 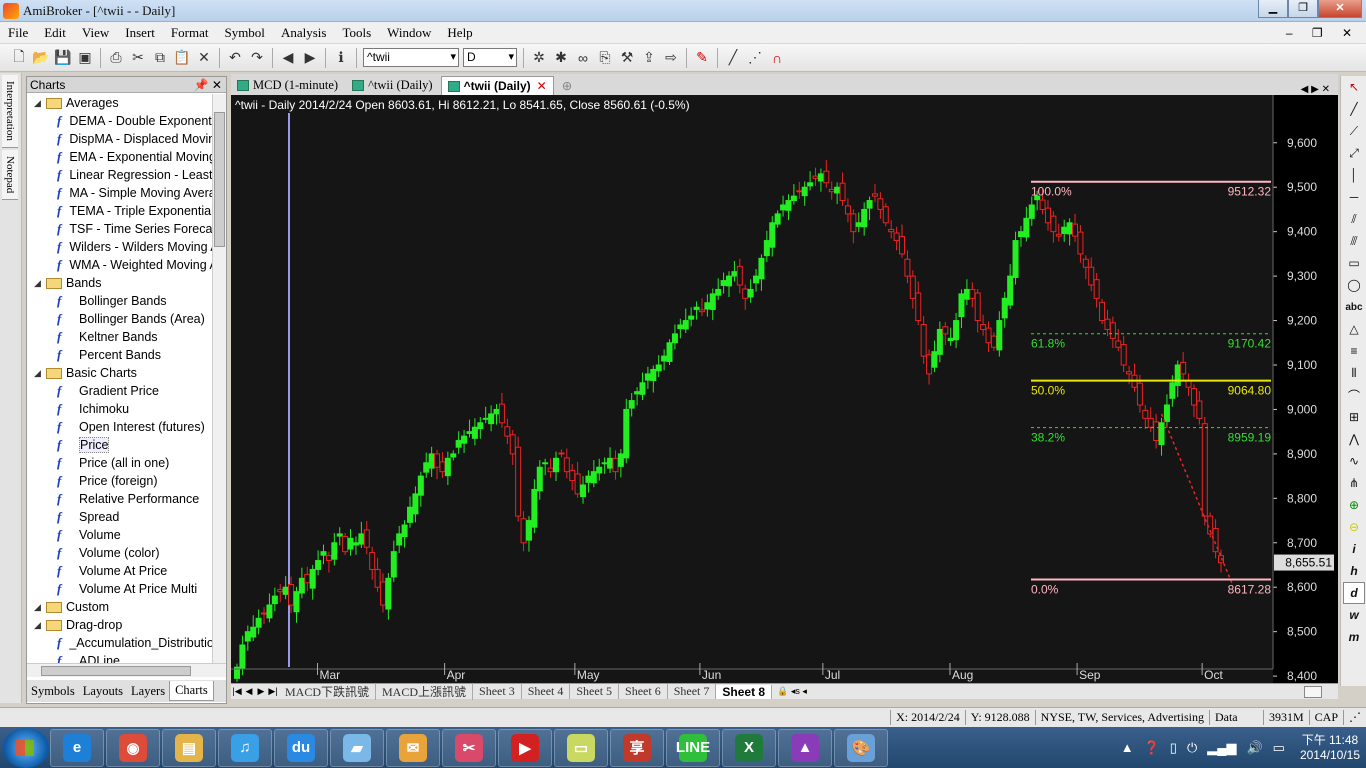 I want to click on doc-tab-mcd: MCD (1-minute), so click(x=287, y=85).